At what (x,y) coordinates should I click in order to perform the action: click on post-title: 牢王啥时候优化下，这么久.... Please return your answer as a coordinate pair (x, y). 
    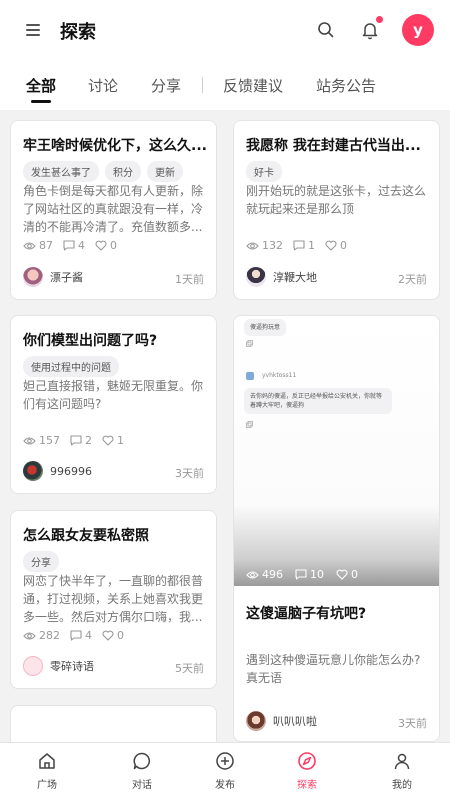
    Looking at the image, I should click on (115, 146).